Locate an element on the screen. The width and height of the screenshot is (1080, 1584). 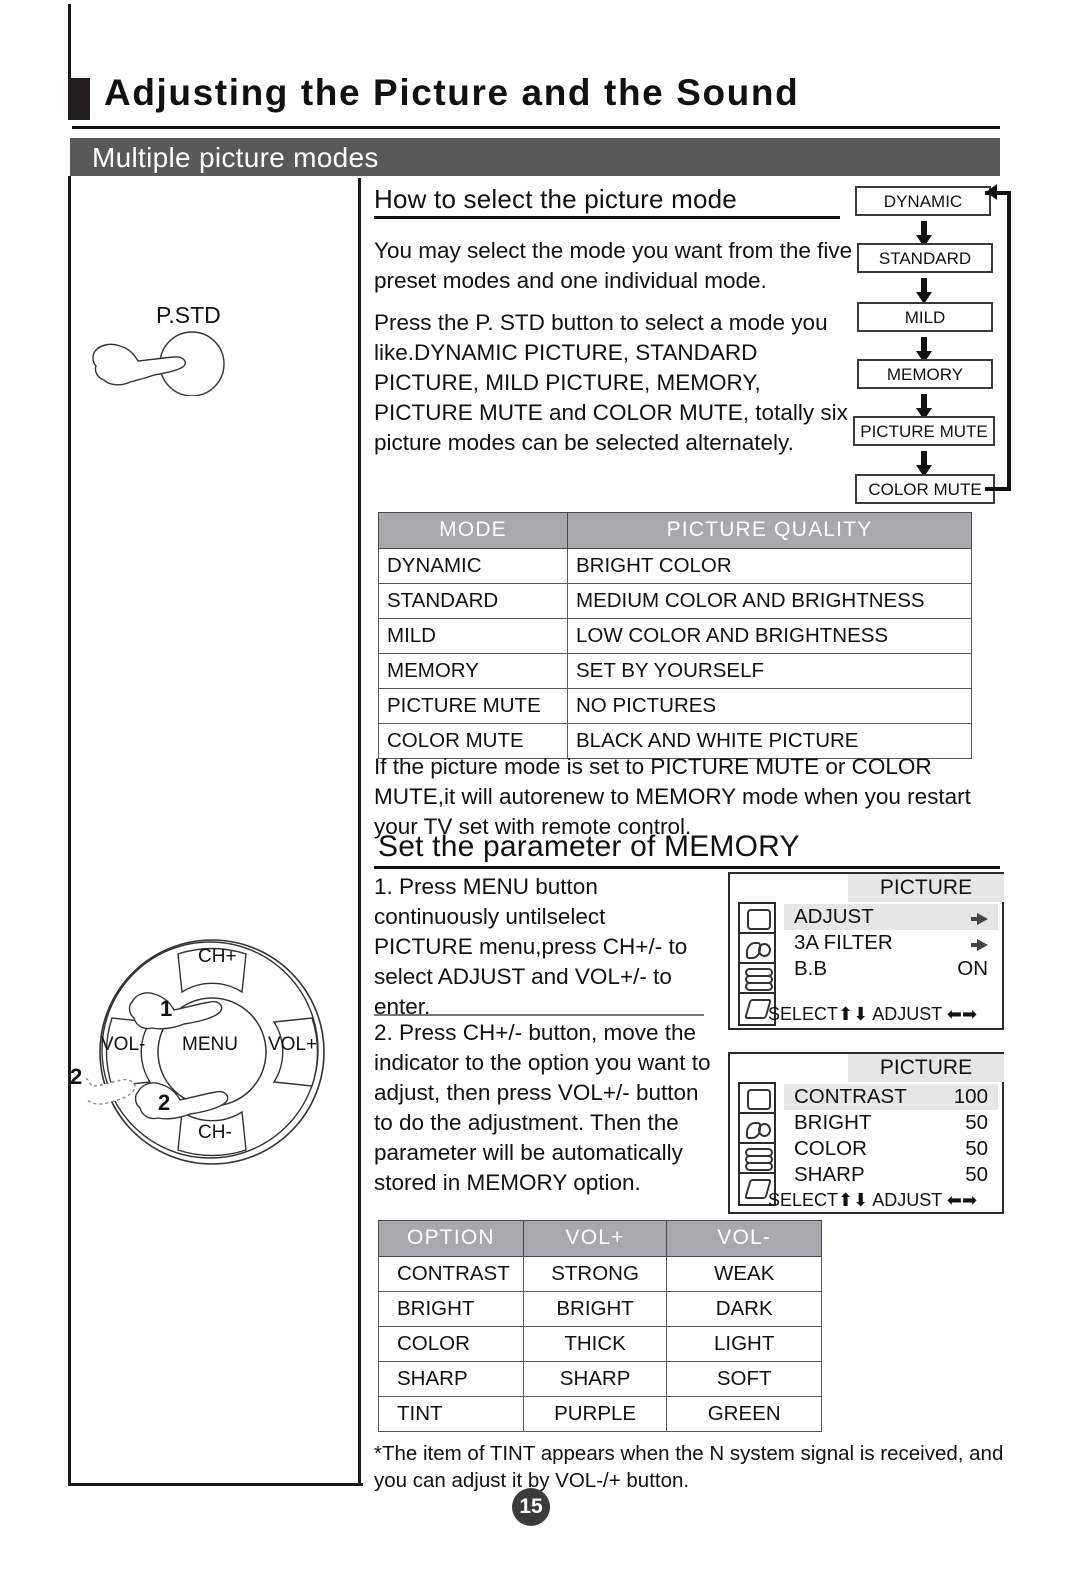
table-row: COLOR THICK LIGHT is located at coordinates (600, 1344).